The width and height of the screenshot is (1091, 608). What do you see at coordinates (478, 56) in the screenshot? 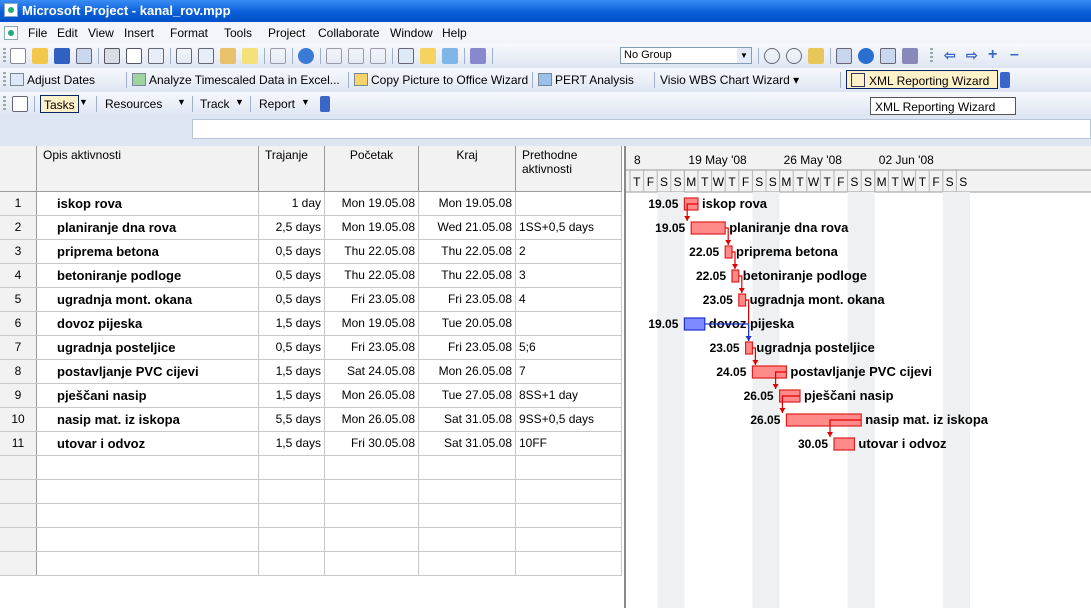
I see `publish-icon` at bounding box center [478, 56].